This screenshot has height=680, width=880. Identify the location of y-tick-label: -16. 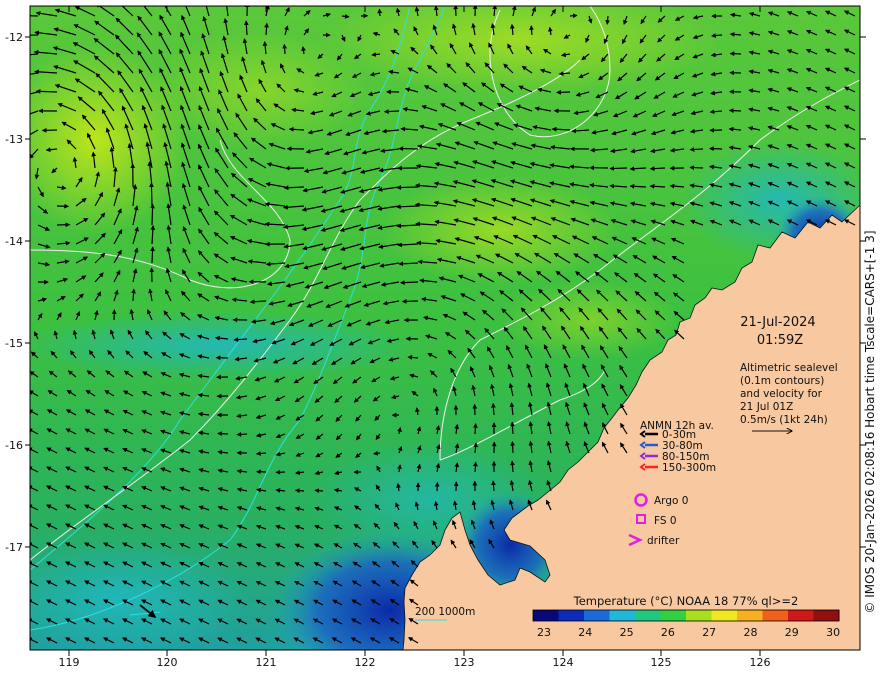
(14, 445).